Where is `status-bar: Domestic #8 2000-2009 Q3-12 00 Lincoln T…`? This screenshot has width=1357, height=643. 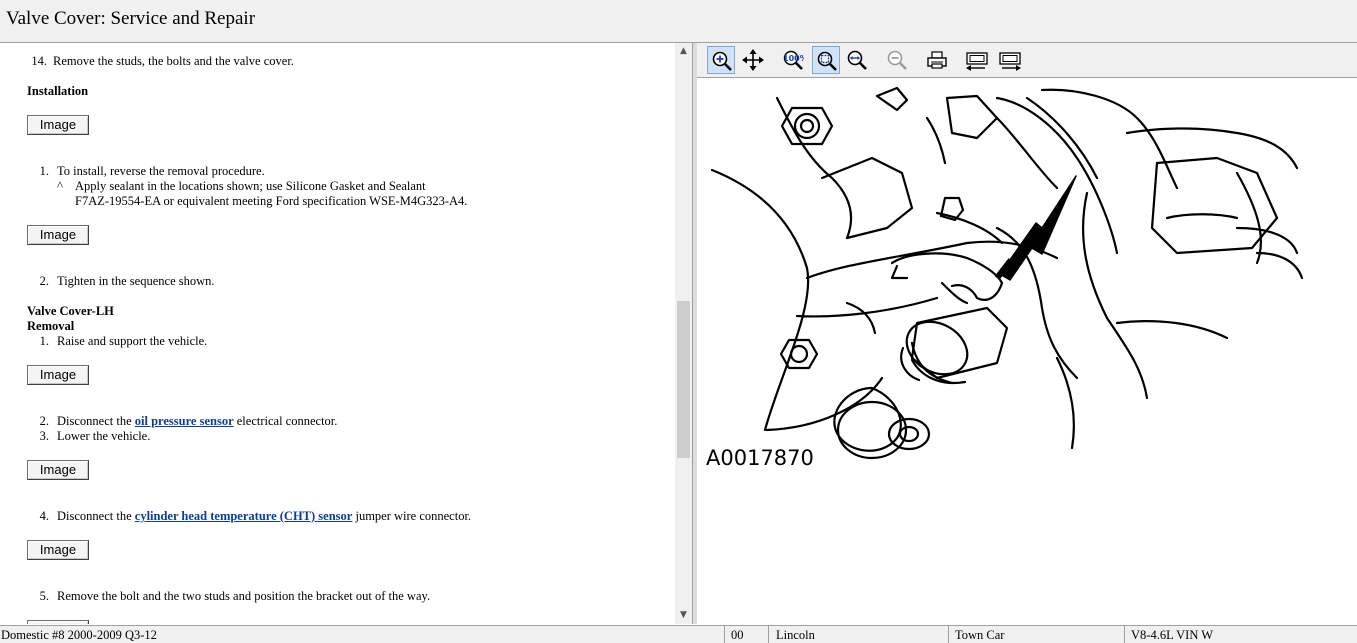
status-bar: Domestic #8 2000-2009 Q3-12 00 Lincoln T… is located at coordinates (678, 634).